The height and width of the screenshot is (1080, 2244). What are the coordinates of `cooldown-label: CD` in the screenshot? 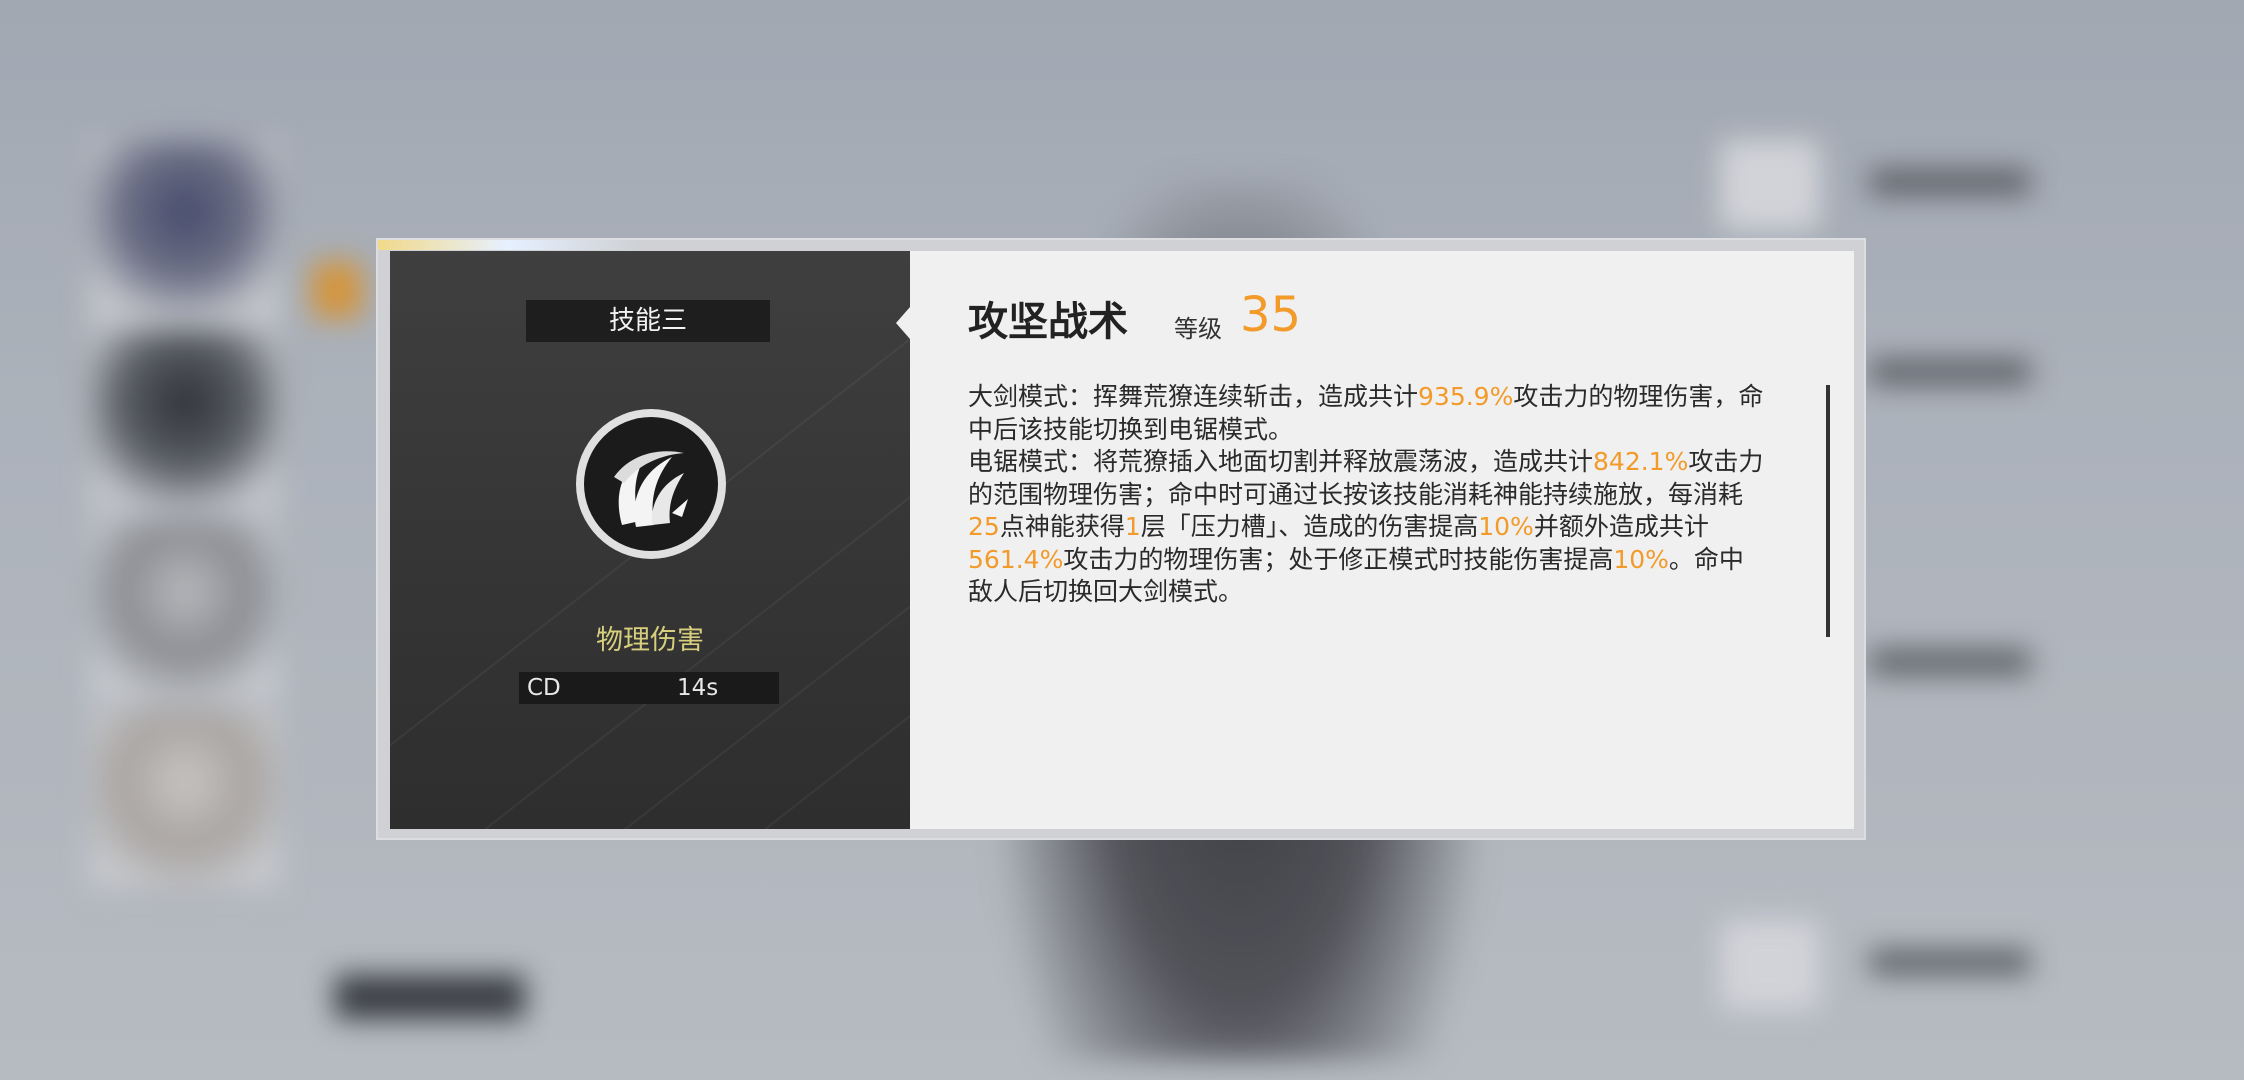 It's located at (544, 688).